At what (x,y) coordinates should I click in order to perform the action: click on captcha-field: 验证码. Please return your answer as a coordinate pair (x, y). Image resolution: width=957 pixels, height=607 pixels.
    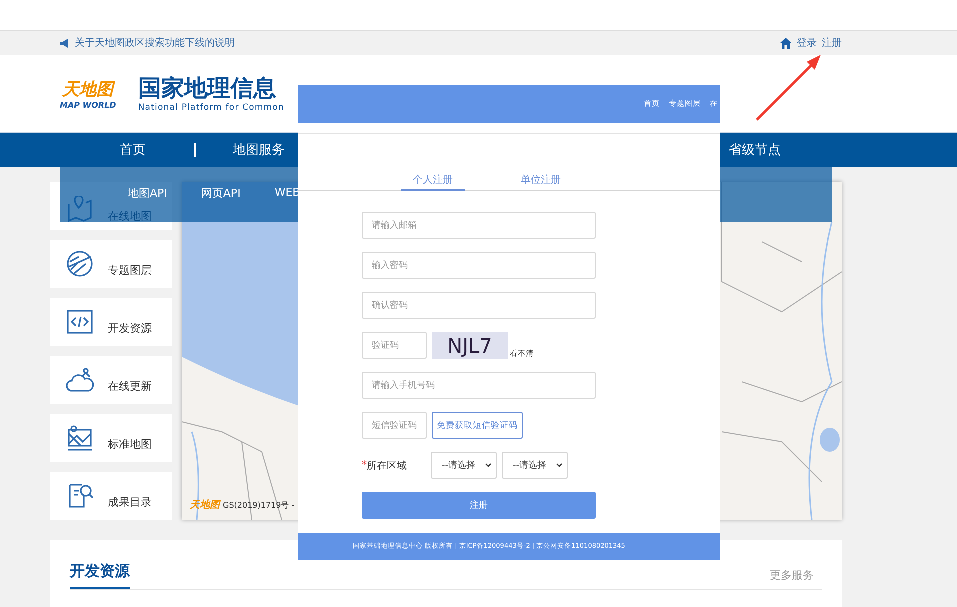
    Looking at the image, I should click on (394, 345).